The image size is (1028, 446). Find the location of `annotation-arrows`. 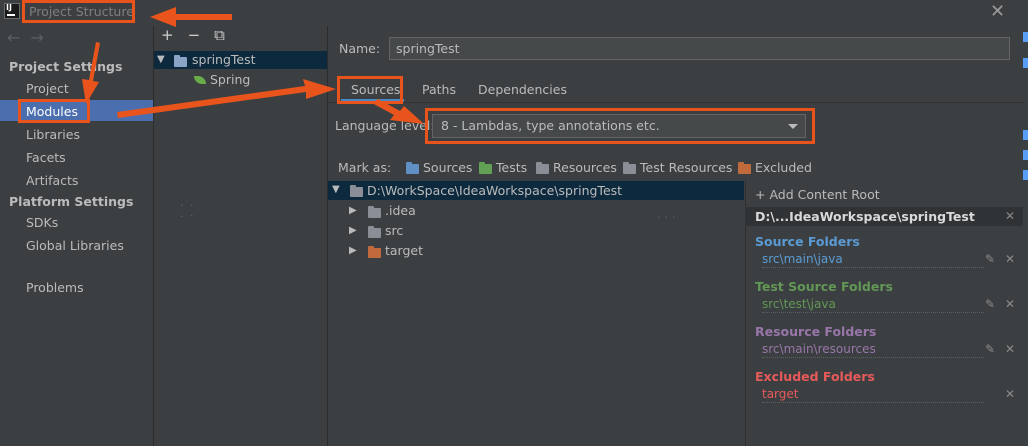

annotation-arrows is located at coordinates (253, 65).